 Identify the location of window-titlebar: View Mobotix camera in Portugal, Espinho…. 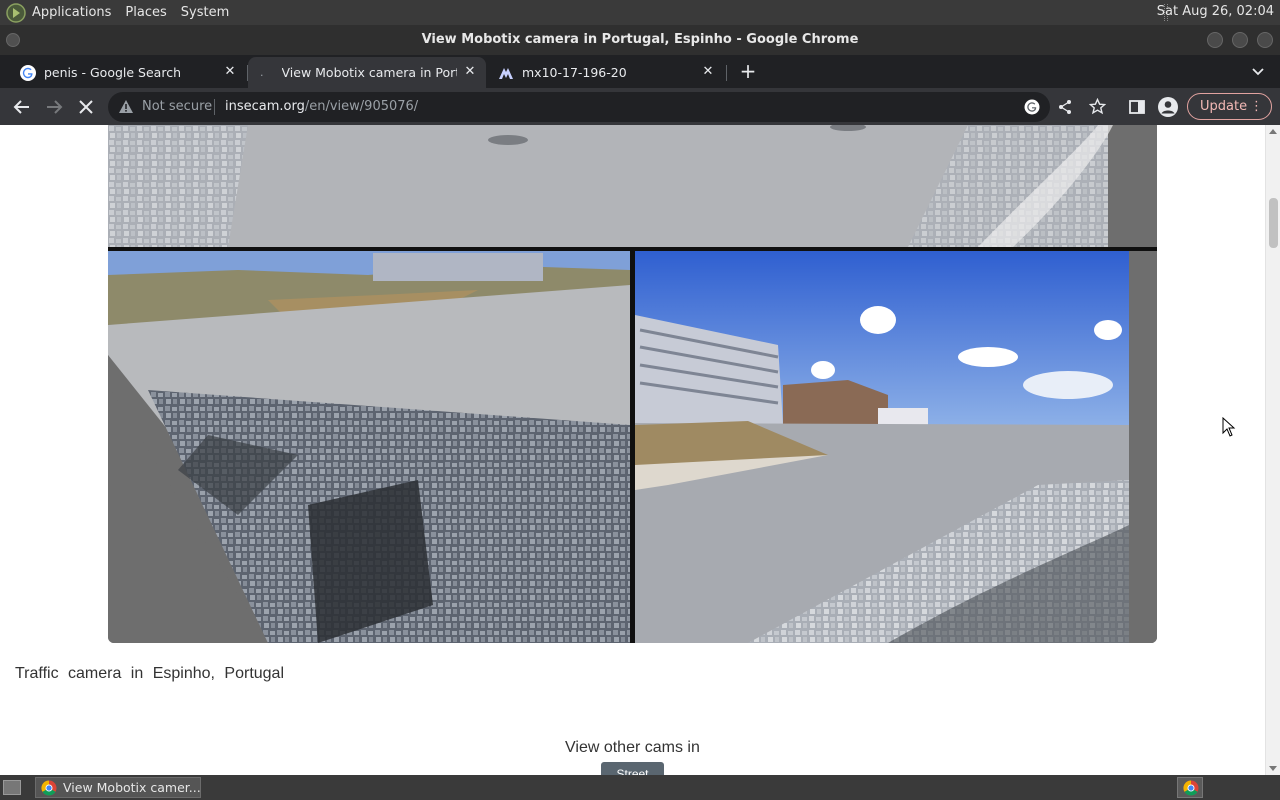
(640, 40).